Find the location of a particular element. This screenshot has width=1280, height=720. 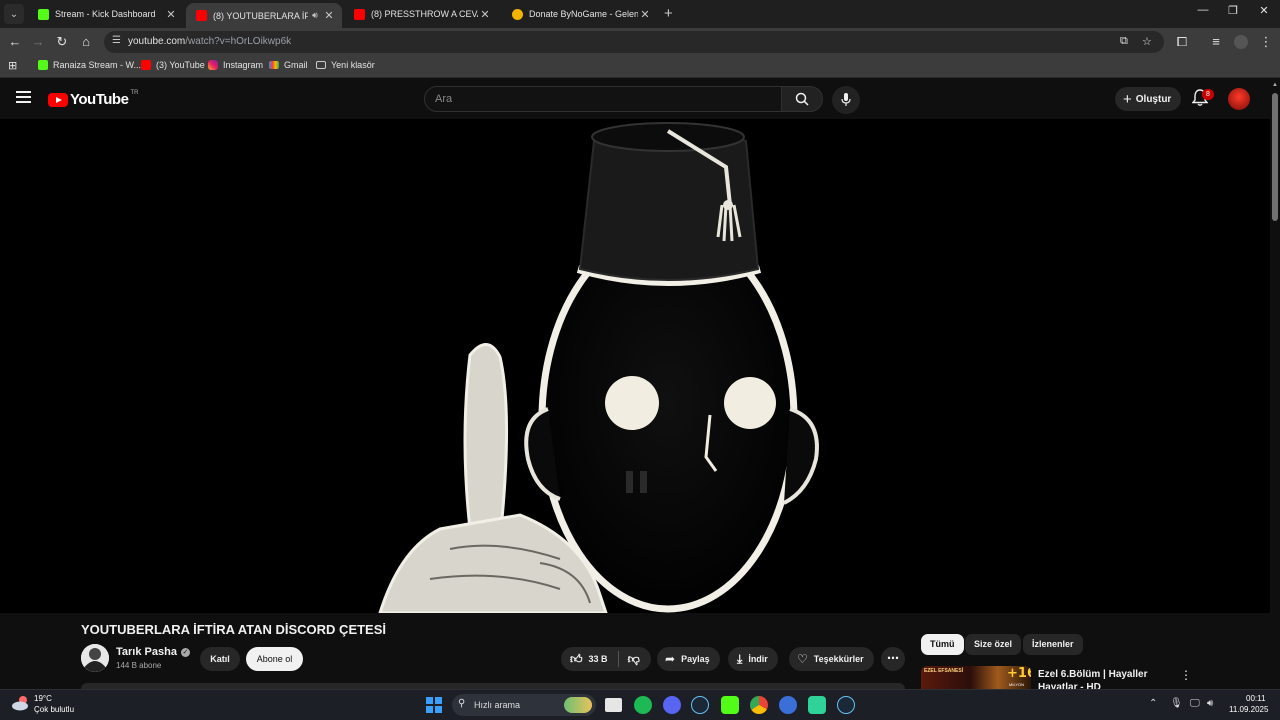

tab-kick-dashboard: Stream - Kick Dashboard ✕ is located at coordinates (106, 14).